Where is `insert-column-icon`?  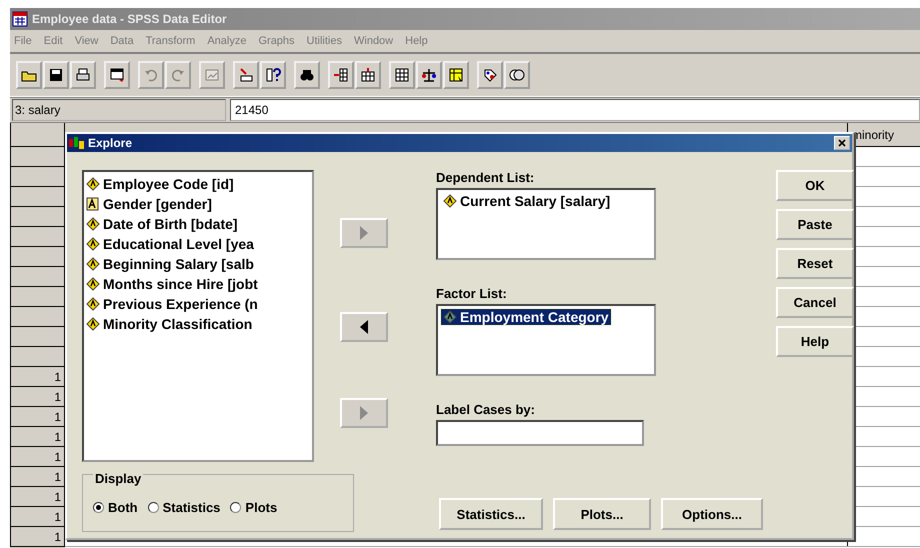
insert-column-icon is located at coordinates (341, 75).